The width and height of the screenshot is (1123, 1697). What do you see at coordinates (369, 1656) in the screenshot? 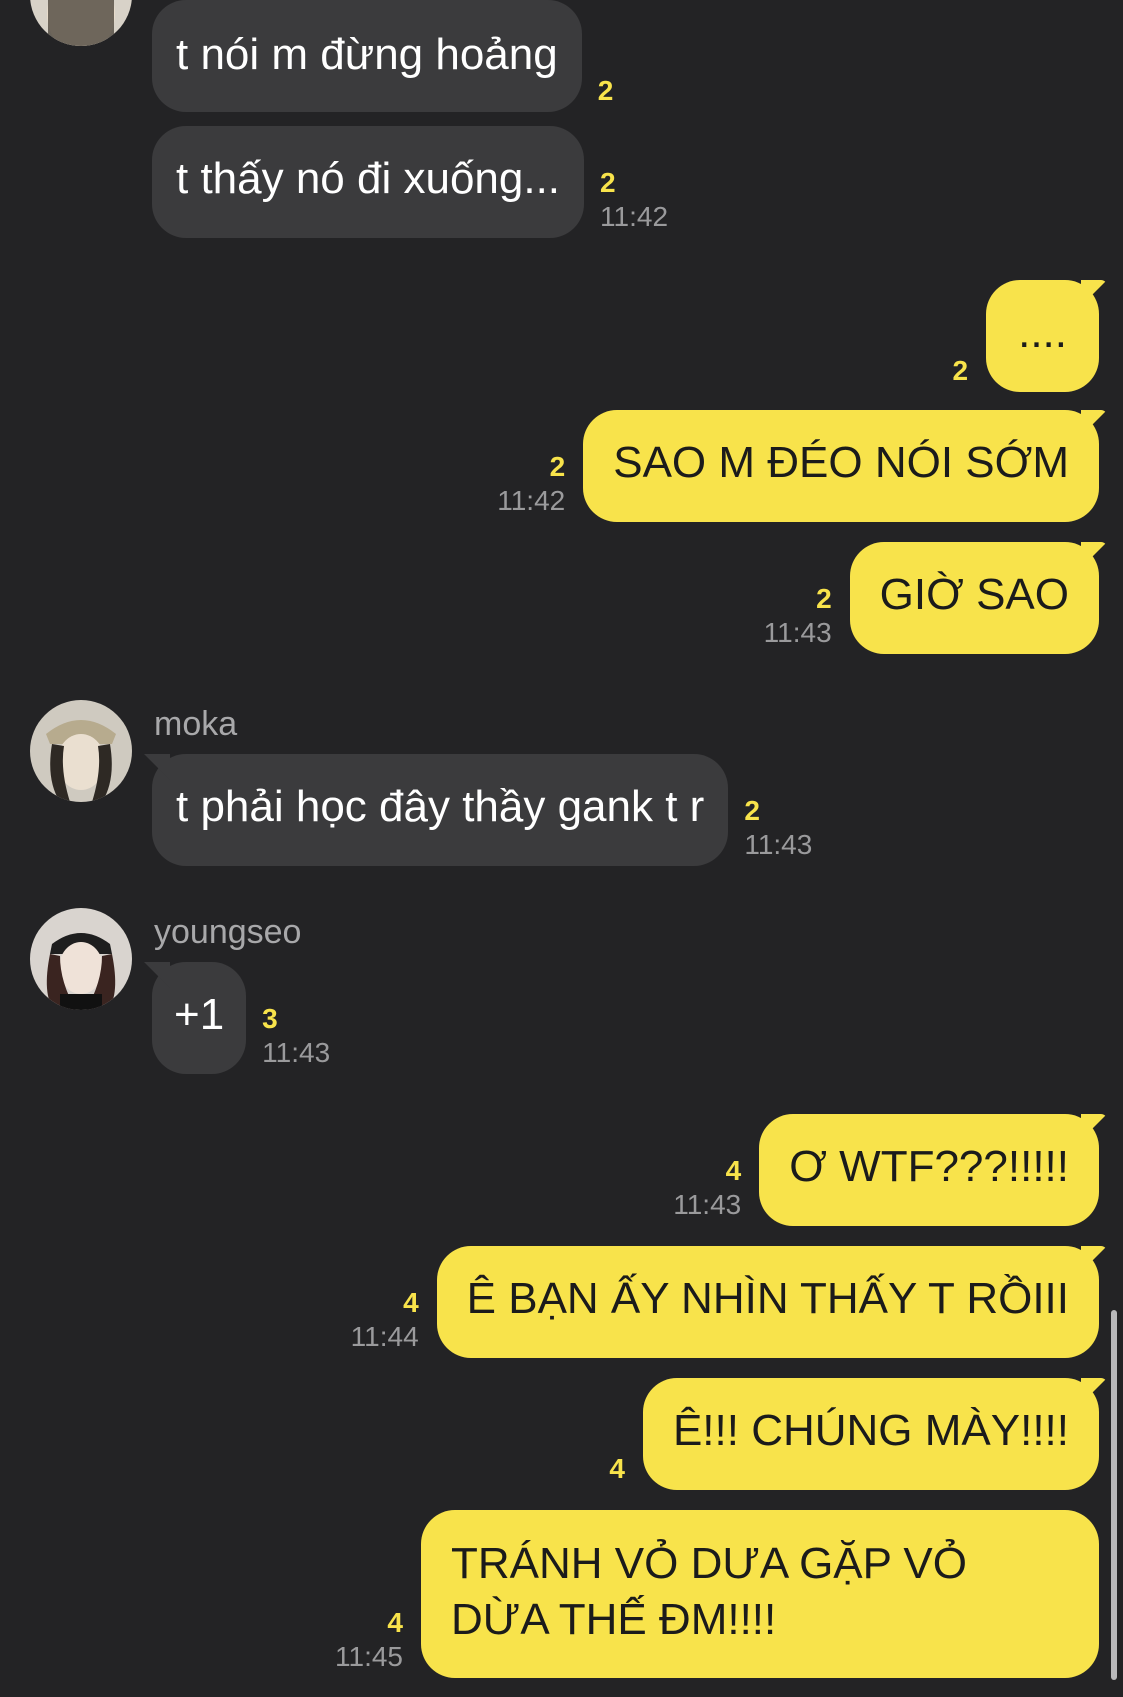
I see `timestamp: 11:45` at bounding box center [369, 1656].